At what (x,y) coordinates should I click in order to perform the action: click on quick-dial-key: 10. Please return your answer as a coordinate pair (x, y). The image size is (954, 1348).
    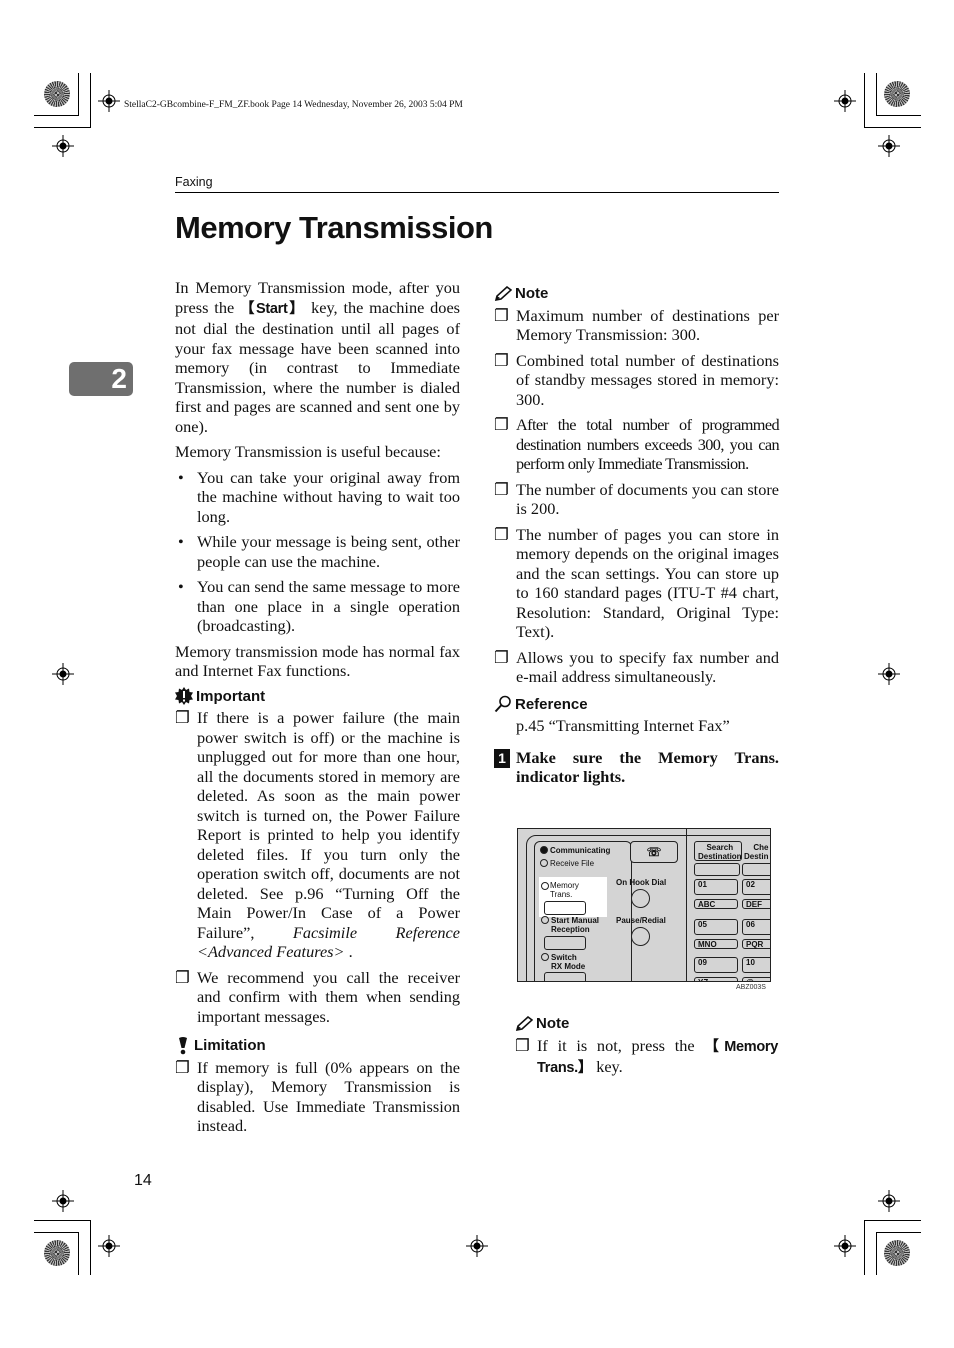
    Looking at the image, I should click on (756, 965).